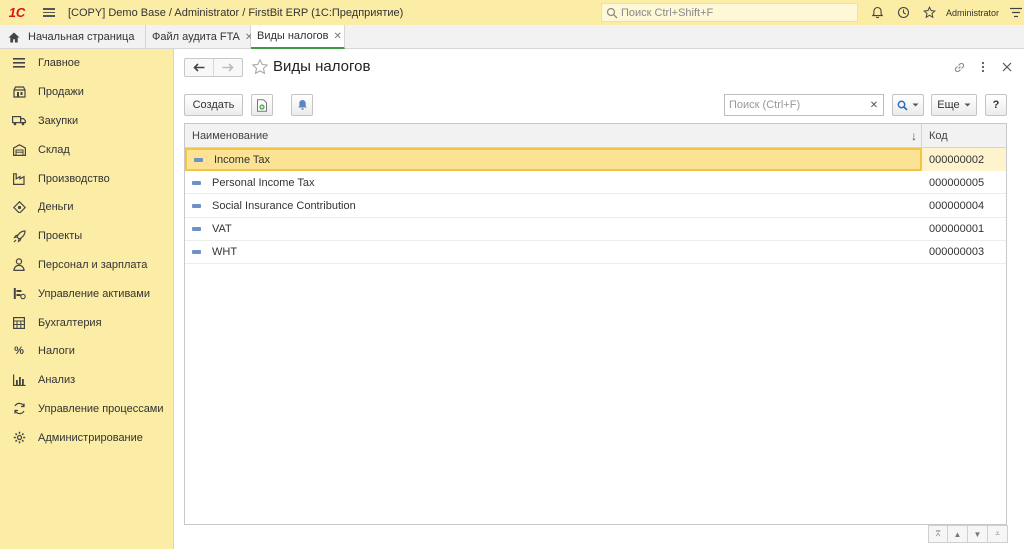  What do you see at coordinates (49, 12) in the screenshot?
I see `hamburger-menu-icon` at bounding box center [49, 12].